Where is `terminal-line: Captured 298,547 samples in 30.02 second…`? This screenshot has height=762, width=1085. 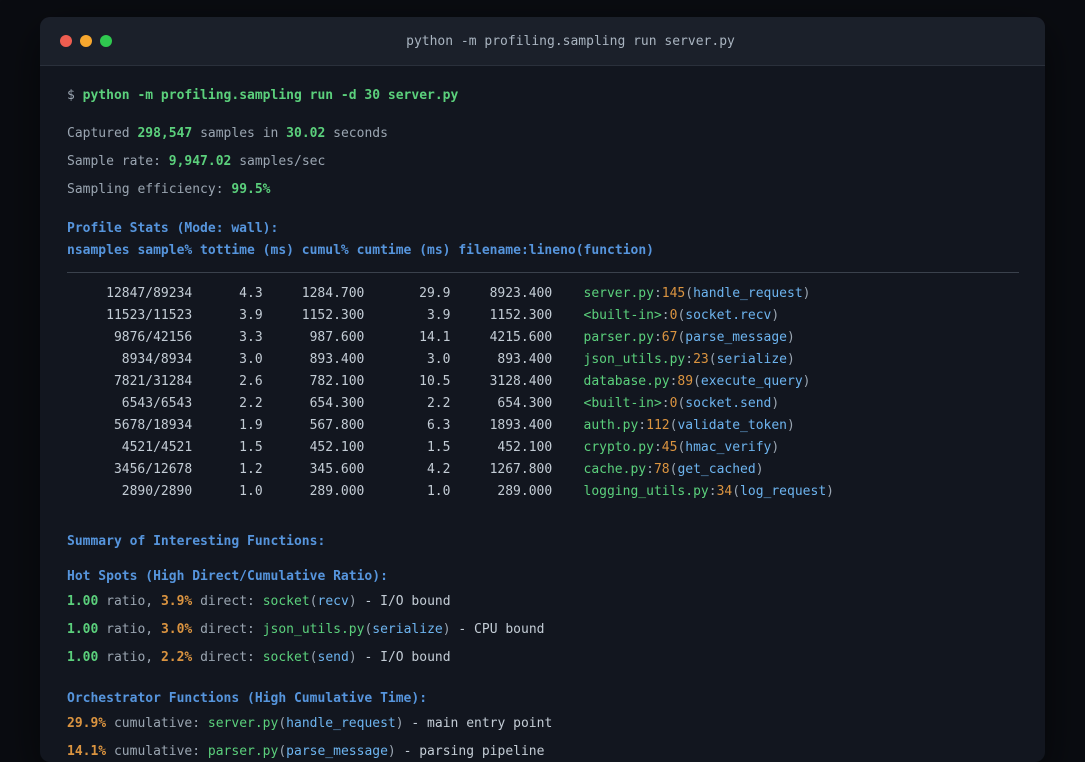 terminal-line: Captured 298,547 samples in 30.02 second… is located at coordinates (556, 134).